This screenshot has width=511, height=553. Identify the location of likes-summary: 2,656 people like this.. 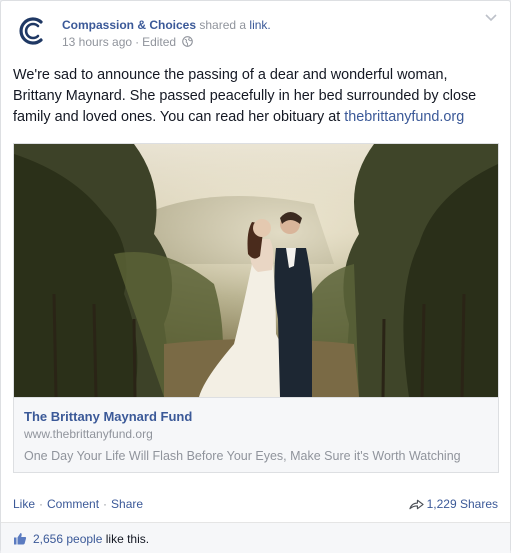
(81, 539).